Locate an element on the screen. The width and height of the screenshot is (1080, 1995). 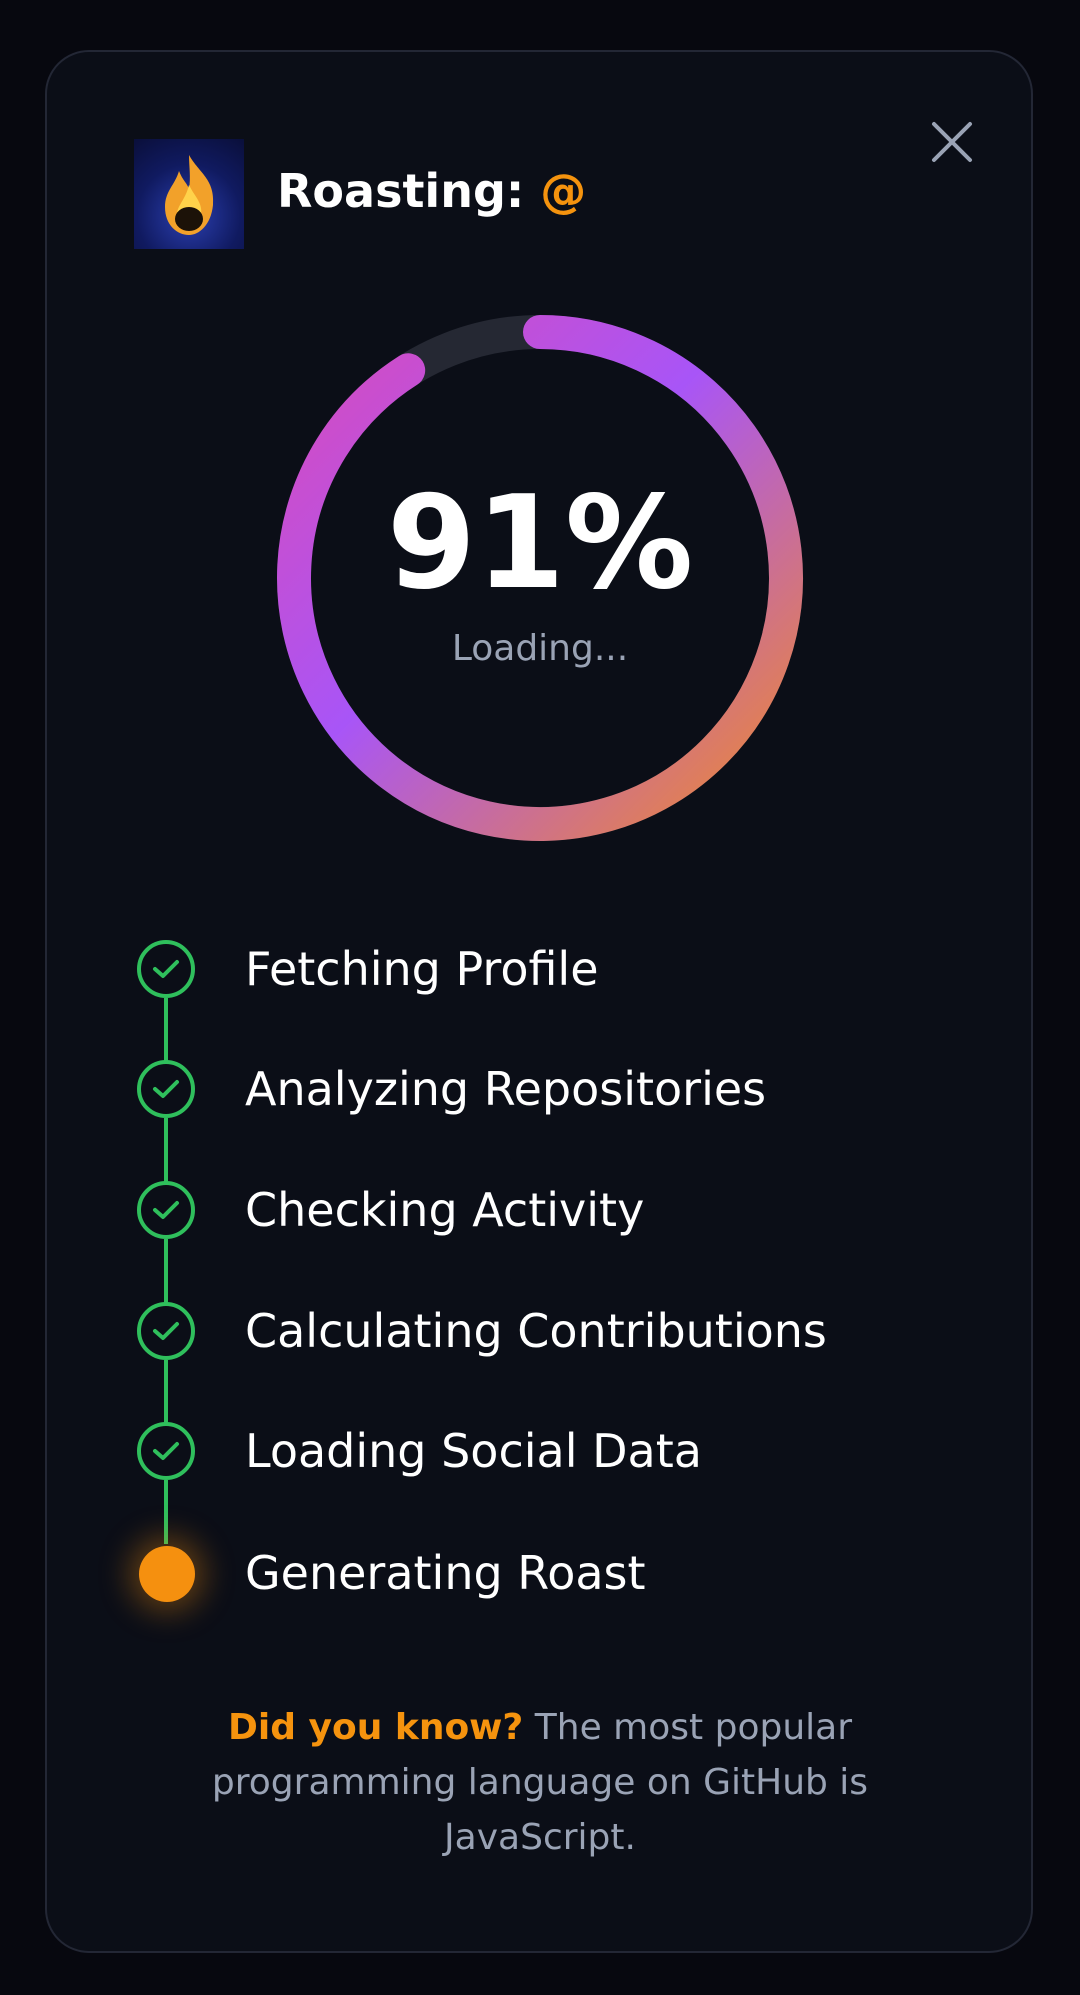
step-label: Calculating Contributions is located at coordinates (536, 1331).